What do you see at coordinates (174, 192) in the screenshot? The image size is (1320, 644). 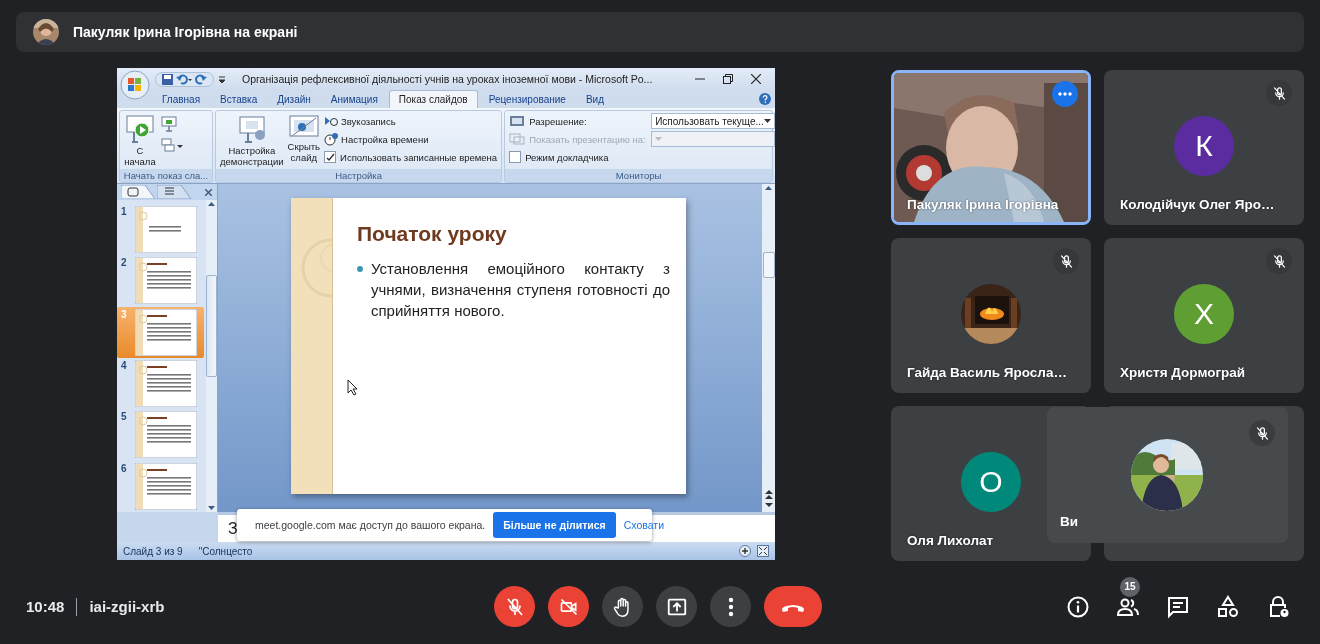 I see `outline-tab` at bounding box center [174, 192].